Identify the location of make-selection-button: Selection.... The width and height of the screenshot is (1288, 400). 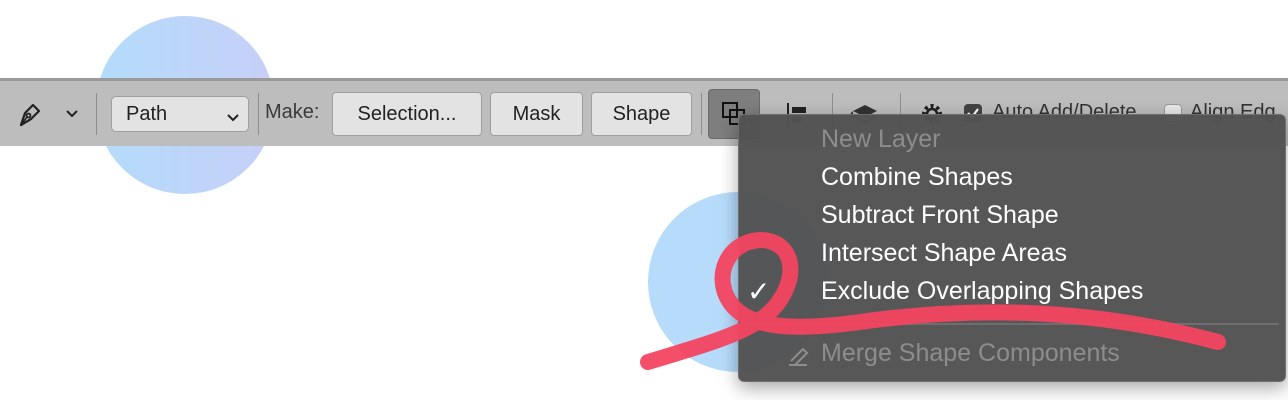
(407, 114).